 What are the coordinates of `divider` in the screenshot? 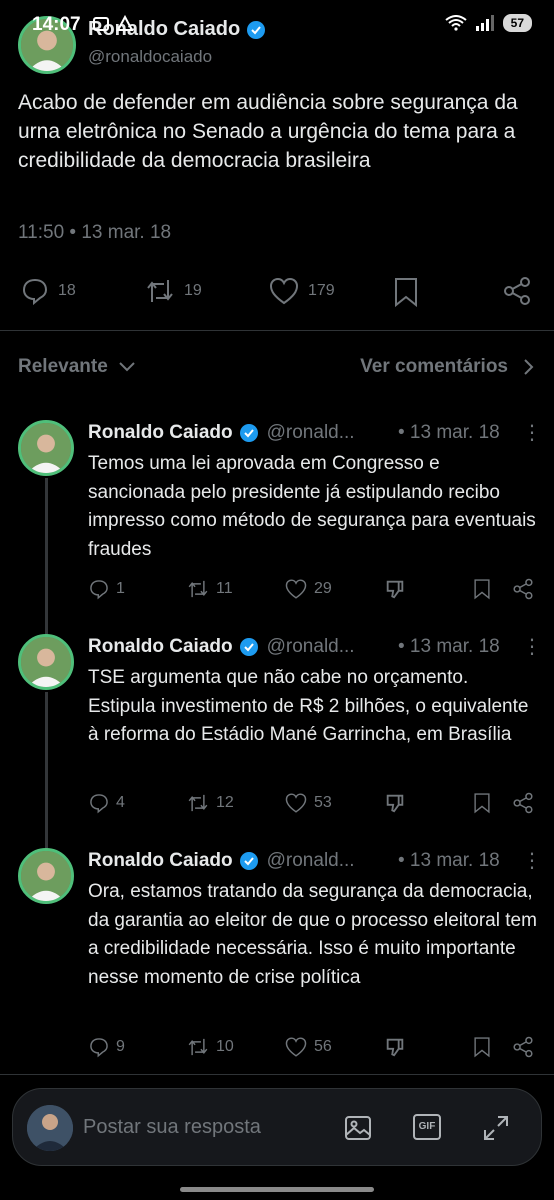 It's located at (277, 1074).